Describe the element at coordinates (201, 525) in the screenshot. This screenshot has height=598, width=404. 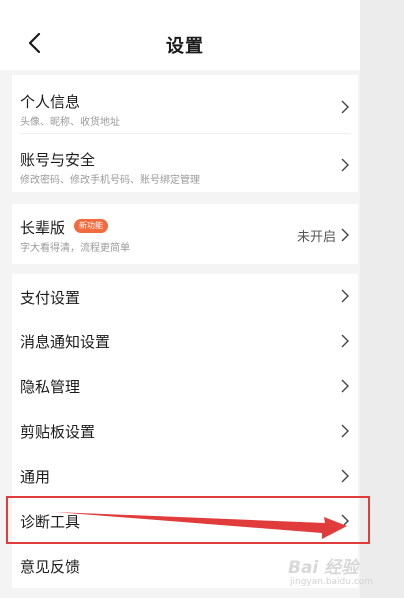
I see `arrow-annotation-icon` at that location.